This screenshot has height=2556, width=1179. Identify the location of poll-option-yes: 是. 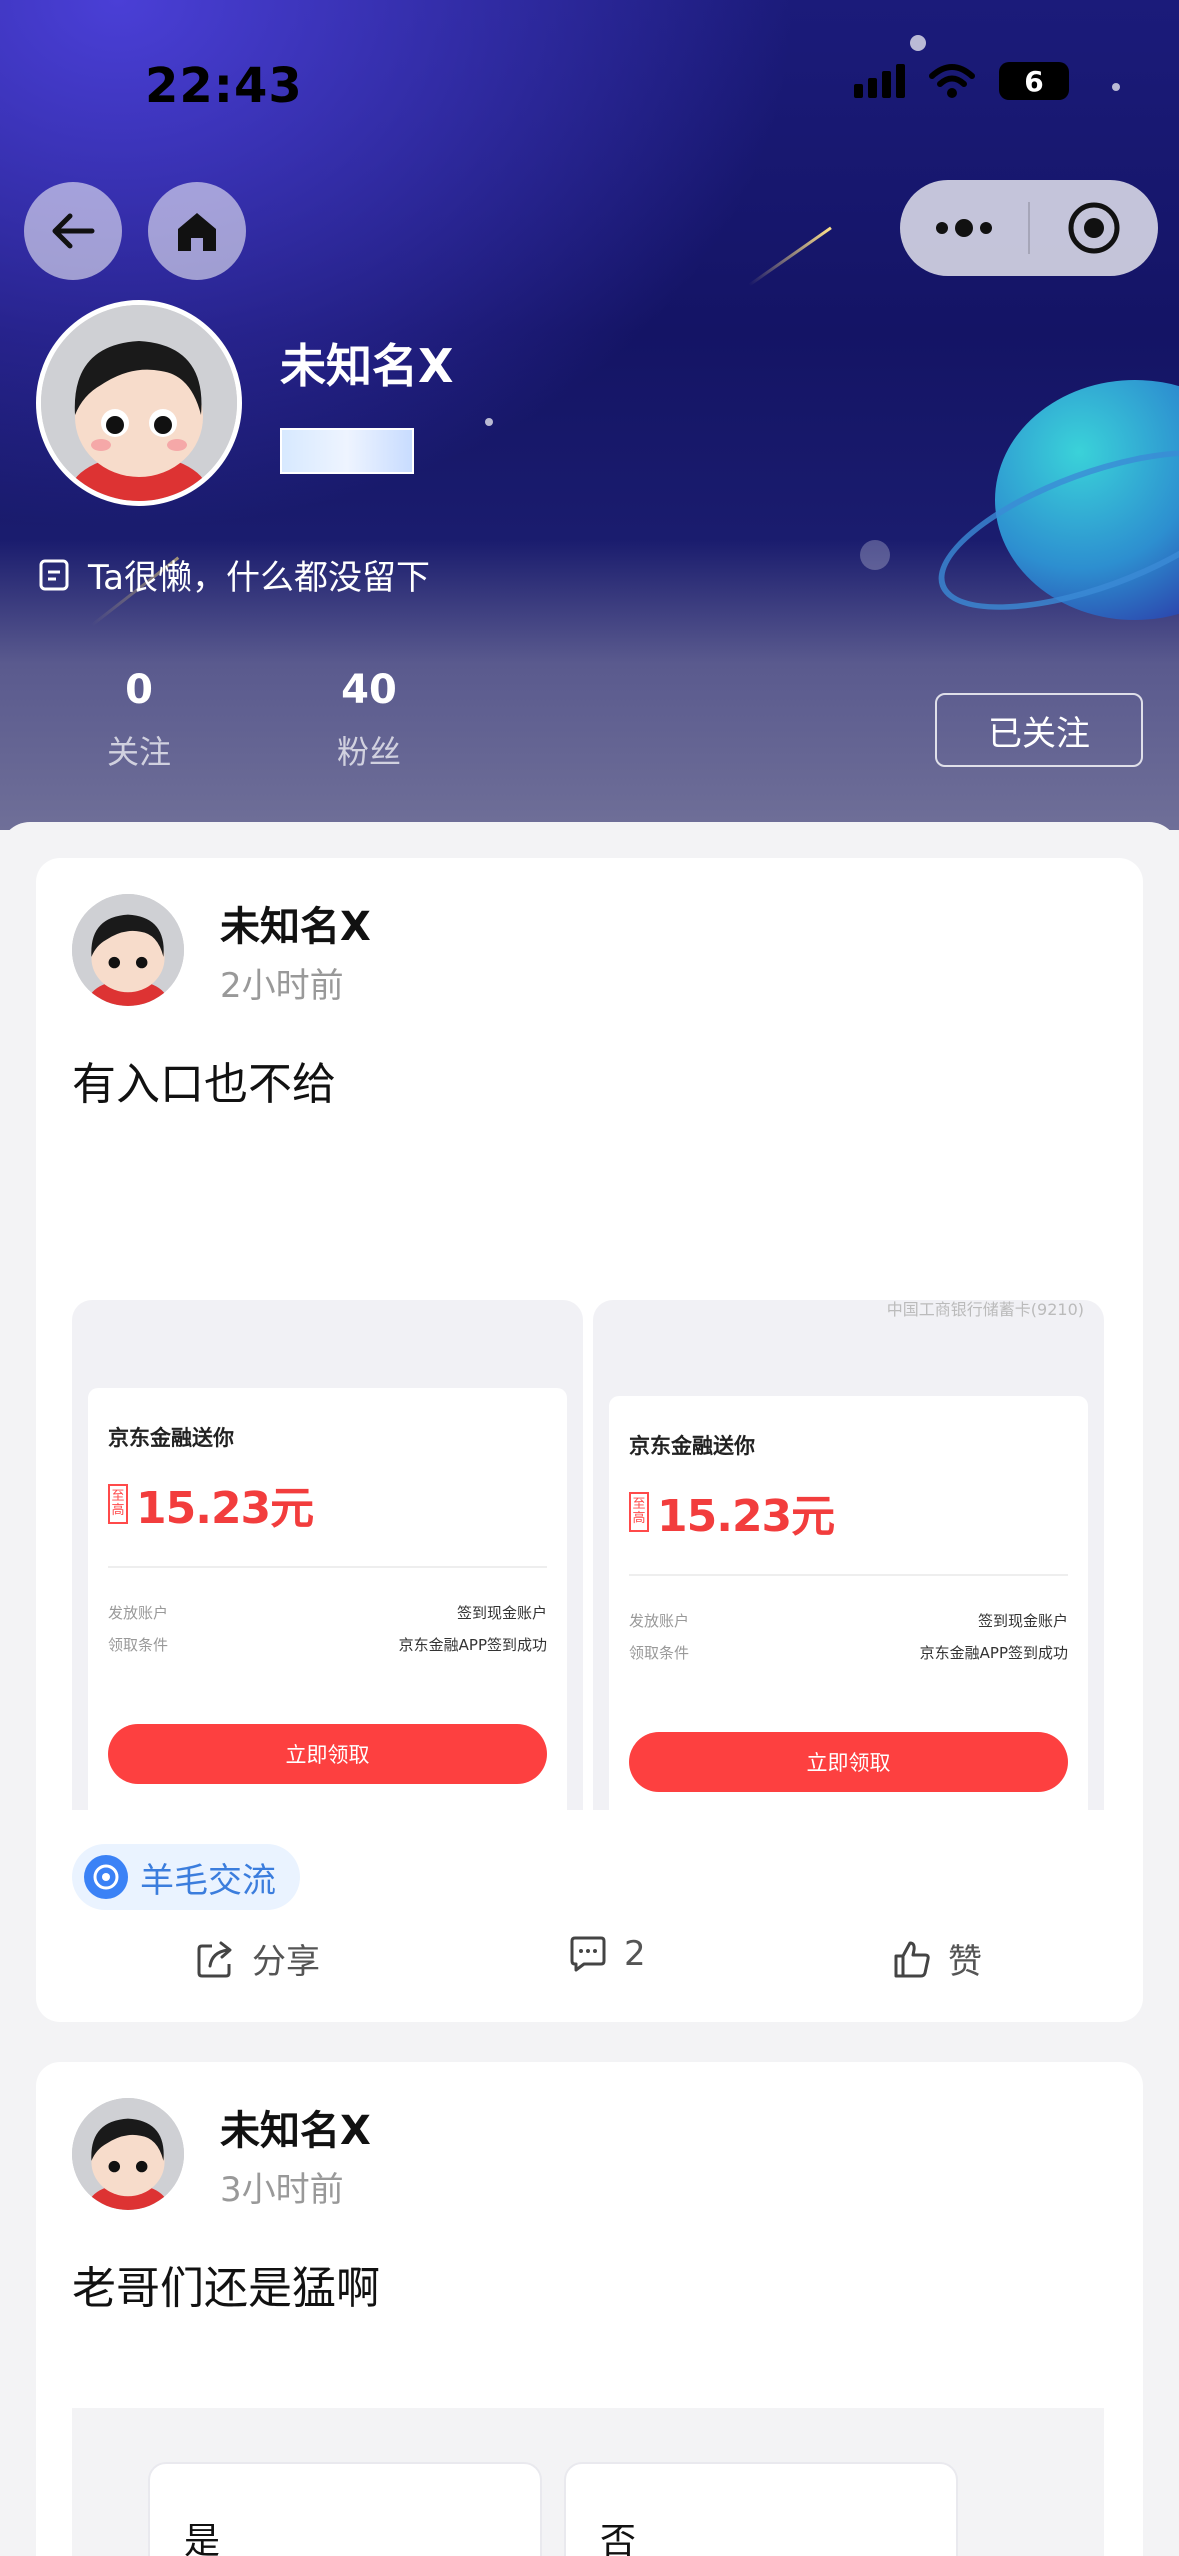
(345, 2509).